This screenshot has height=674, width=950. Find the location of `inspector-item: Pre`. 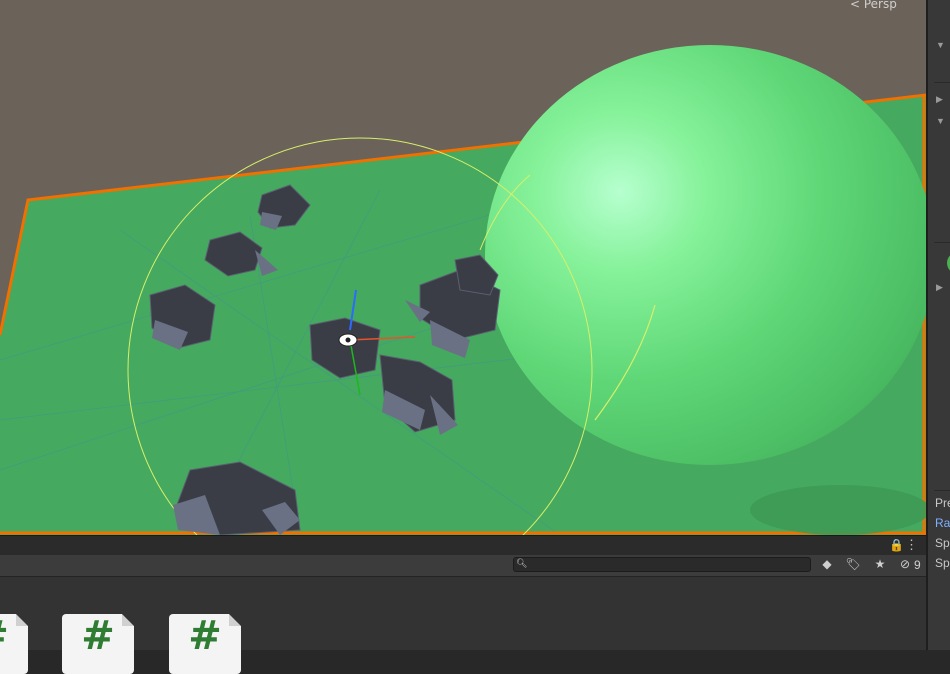

inspector-item: Pre is located at coordinates (942, 503).